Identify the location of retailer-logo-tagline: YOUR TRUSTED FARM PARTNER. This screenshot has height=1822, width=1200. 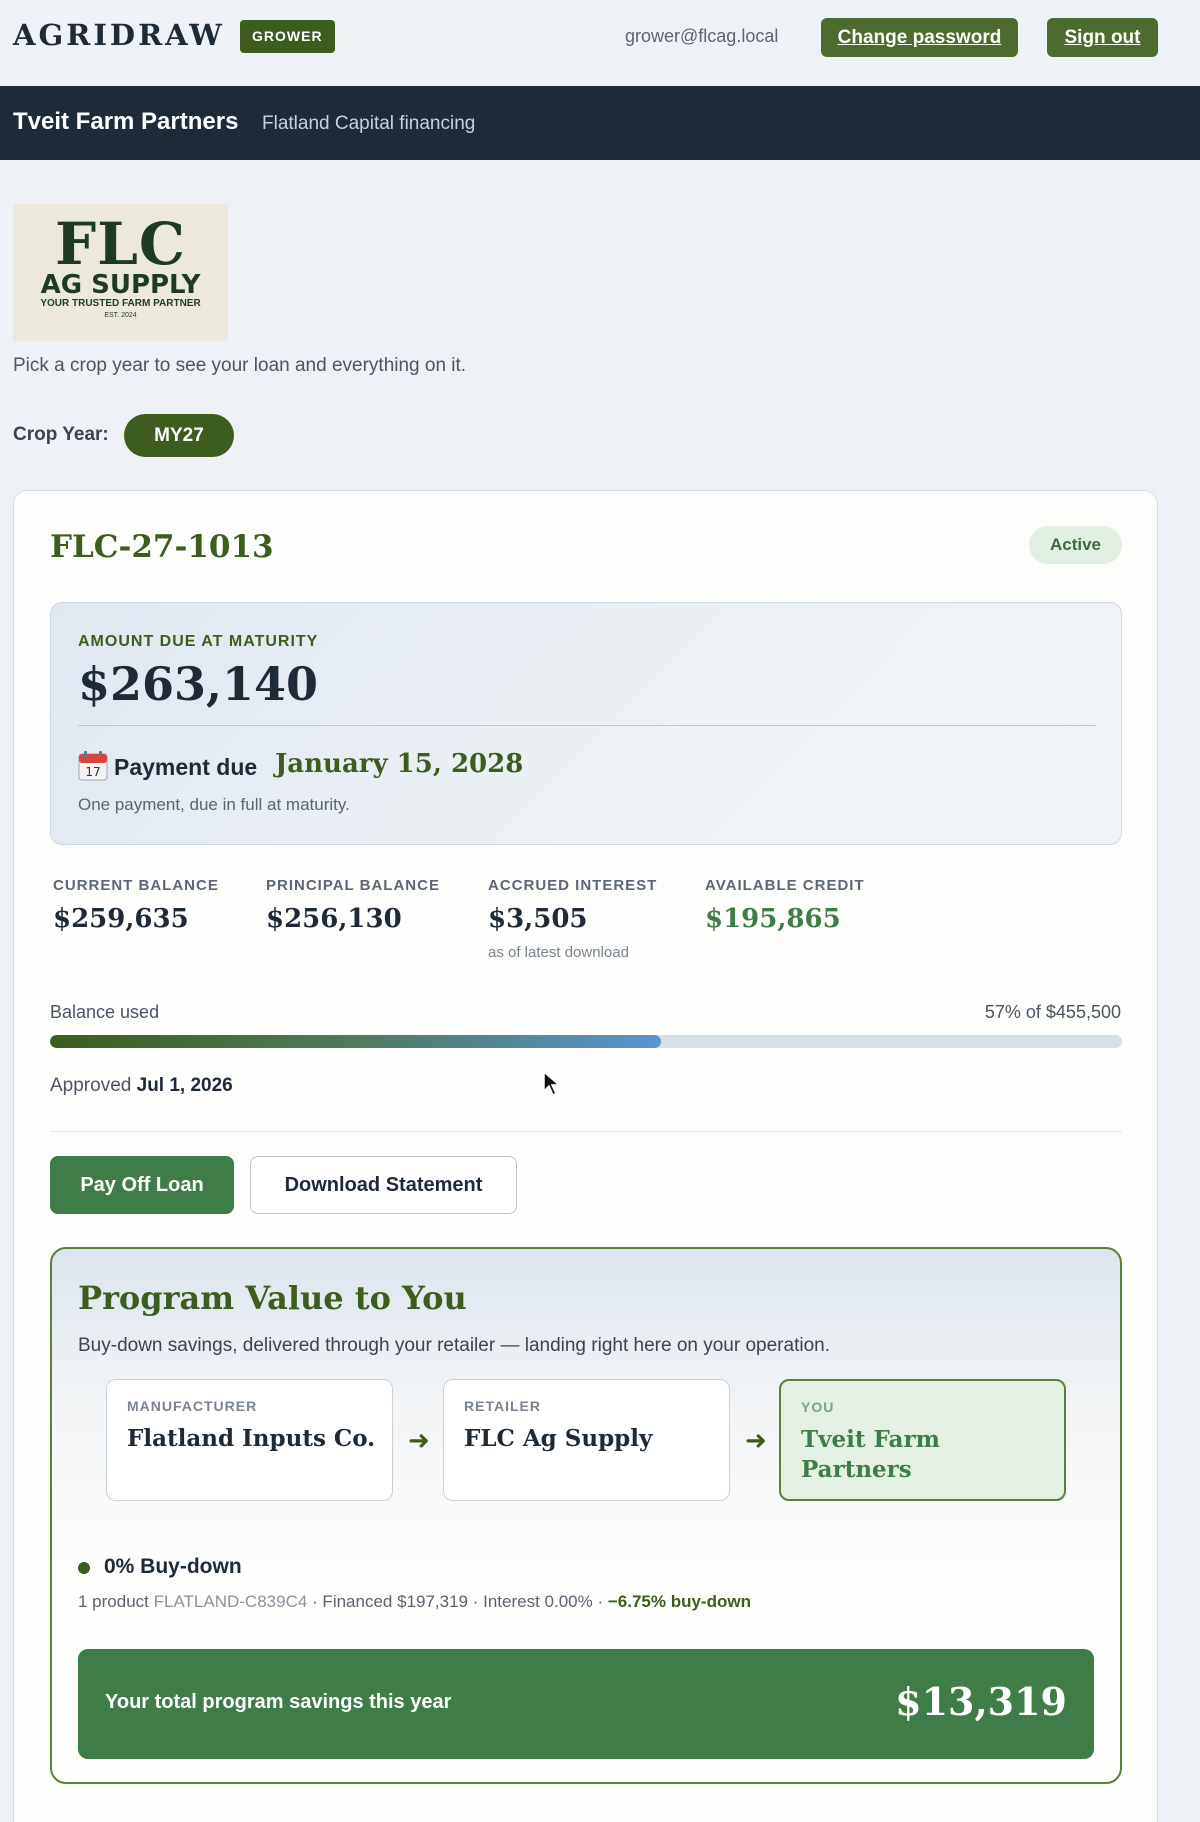
(120, 303).